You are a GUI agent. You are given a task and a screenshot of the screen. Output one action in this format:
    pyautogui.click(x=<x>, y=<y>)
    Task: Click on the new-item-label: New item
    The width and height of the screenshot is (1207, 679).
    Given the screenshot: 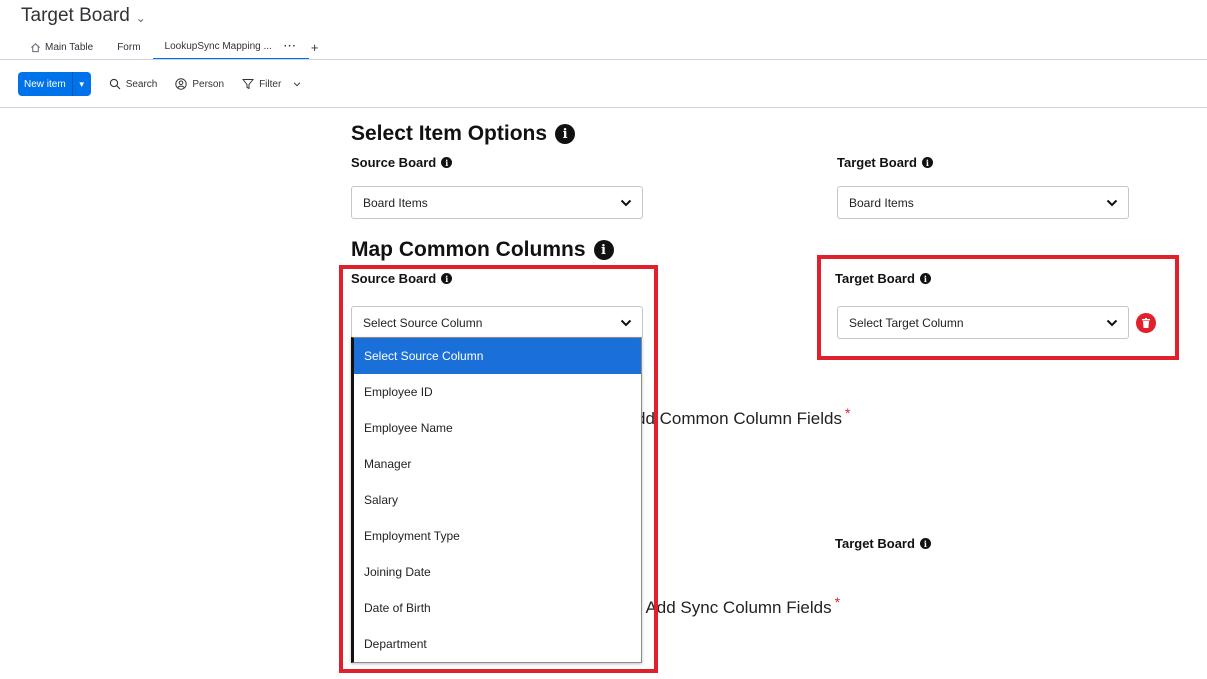 What is the action you would take?
    pyautogui.click(x=45, y=84)
    